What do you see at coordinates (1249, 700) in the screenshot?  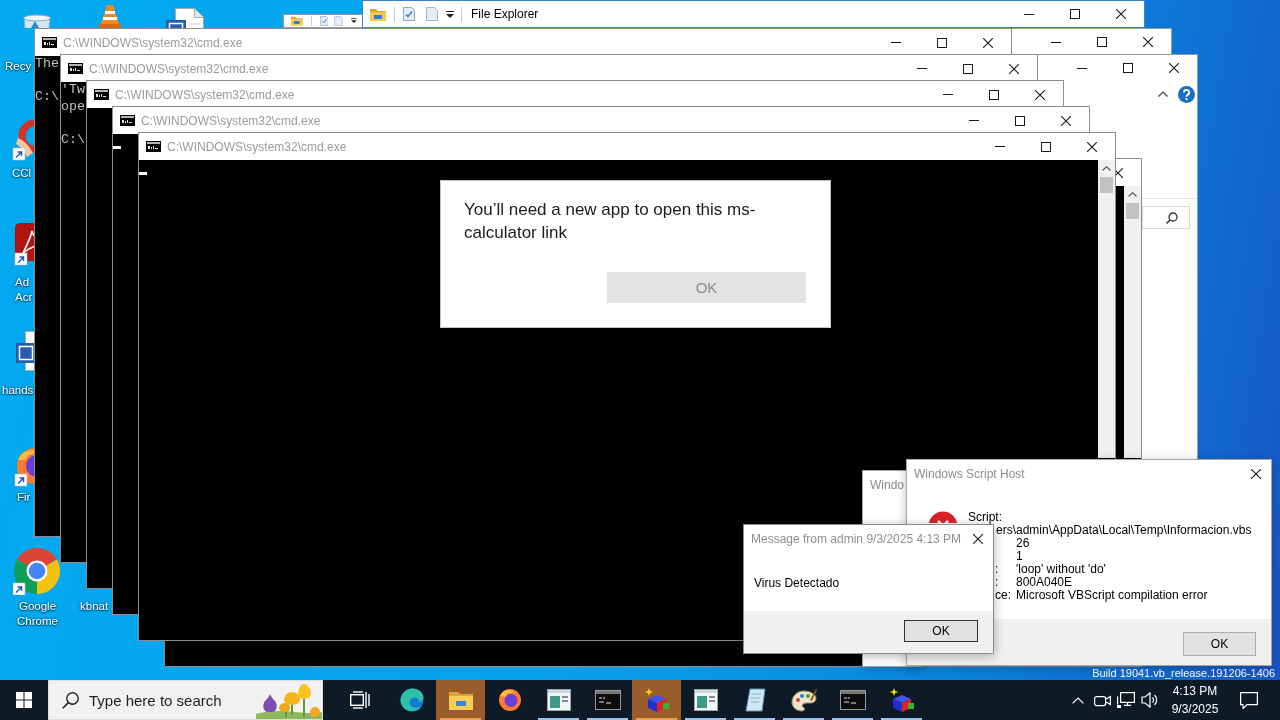 I see `notification-icon` at bounding box center [1249, 700].